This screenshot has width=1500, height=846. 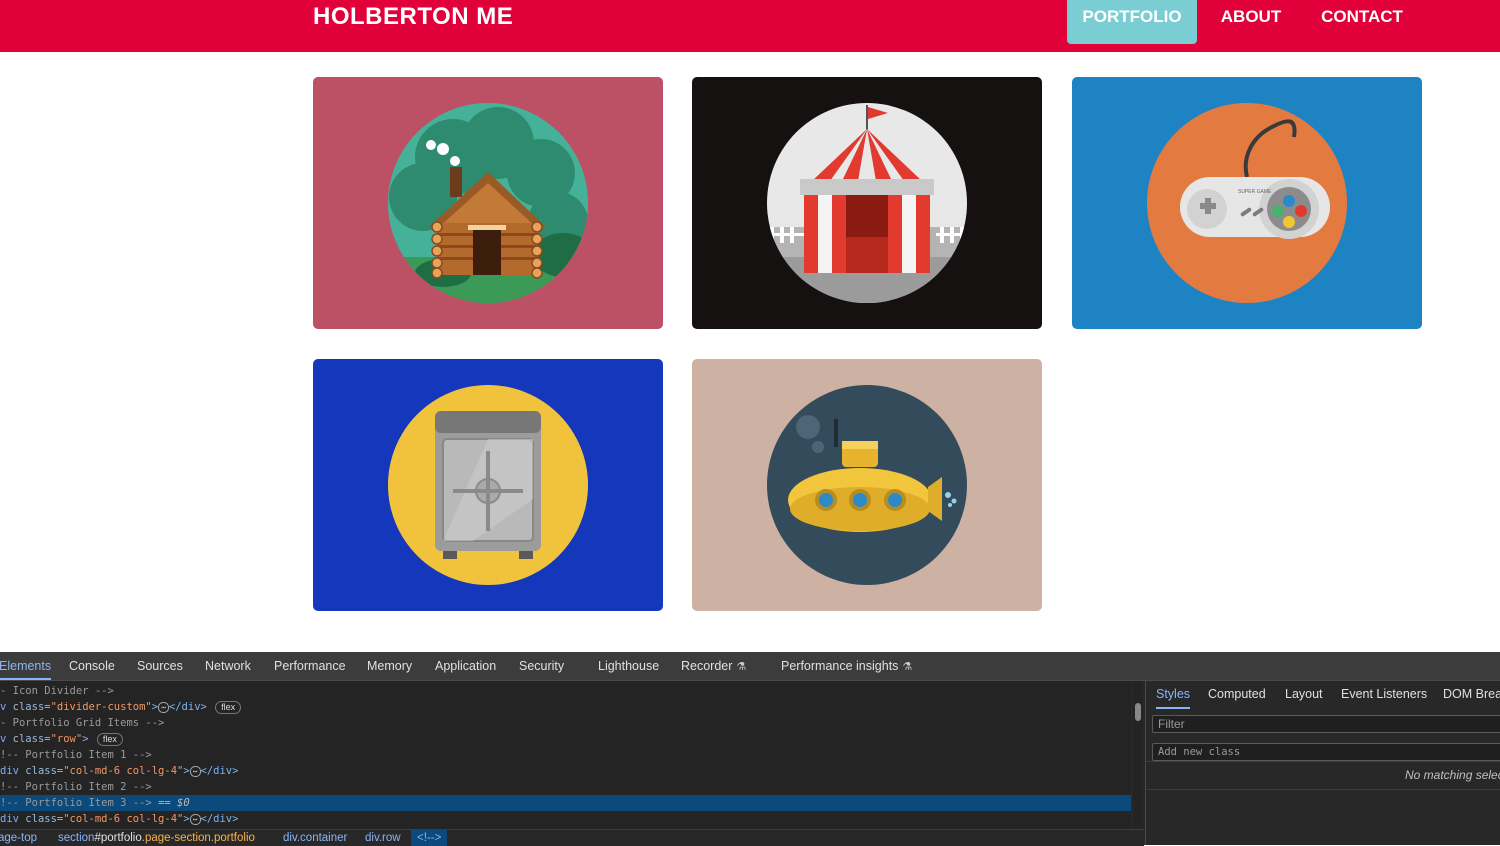 I want to click on dom-node: - Portfolio Grid Items -->, so click(x=82, y=723).